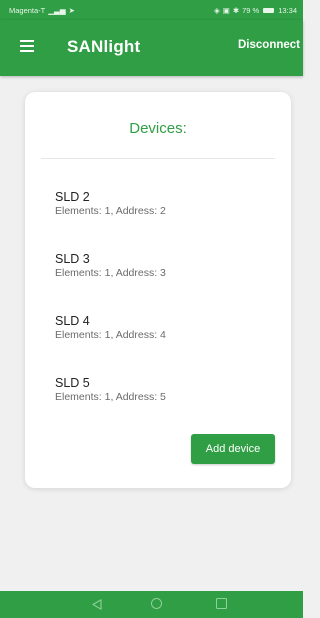 The height and width of the screenshot is (618, 320). What do you see at coordinates (110, 335) in the screenshot?
I see `device-details: Elements: 1, Address: 4` at bounding box center [110, 335].